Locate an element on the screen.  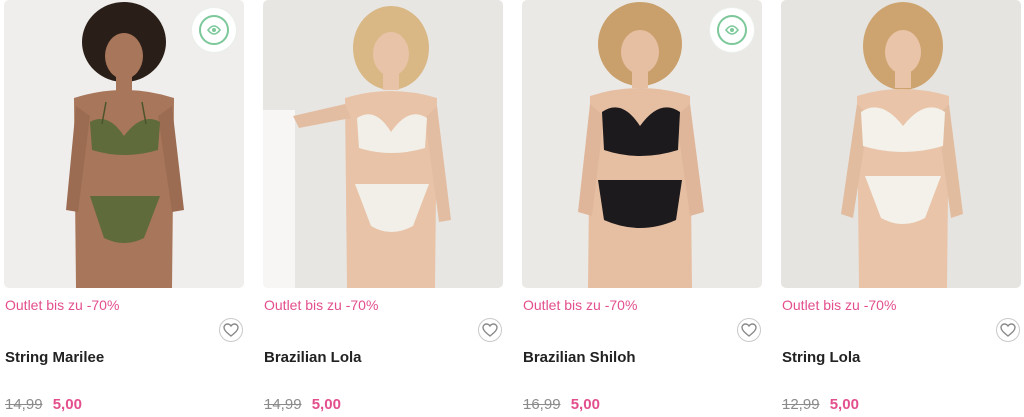
product-price: 16,99 5,00 is located at coordinates (561, 404).